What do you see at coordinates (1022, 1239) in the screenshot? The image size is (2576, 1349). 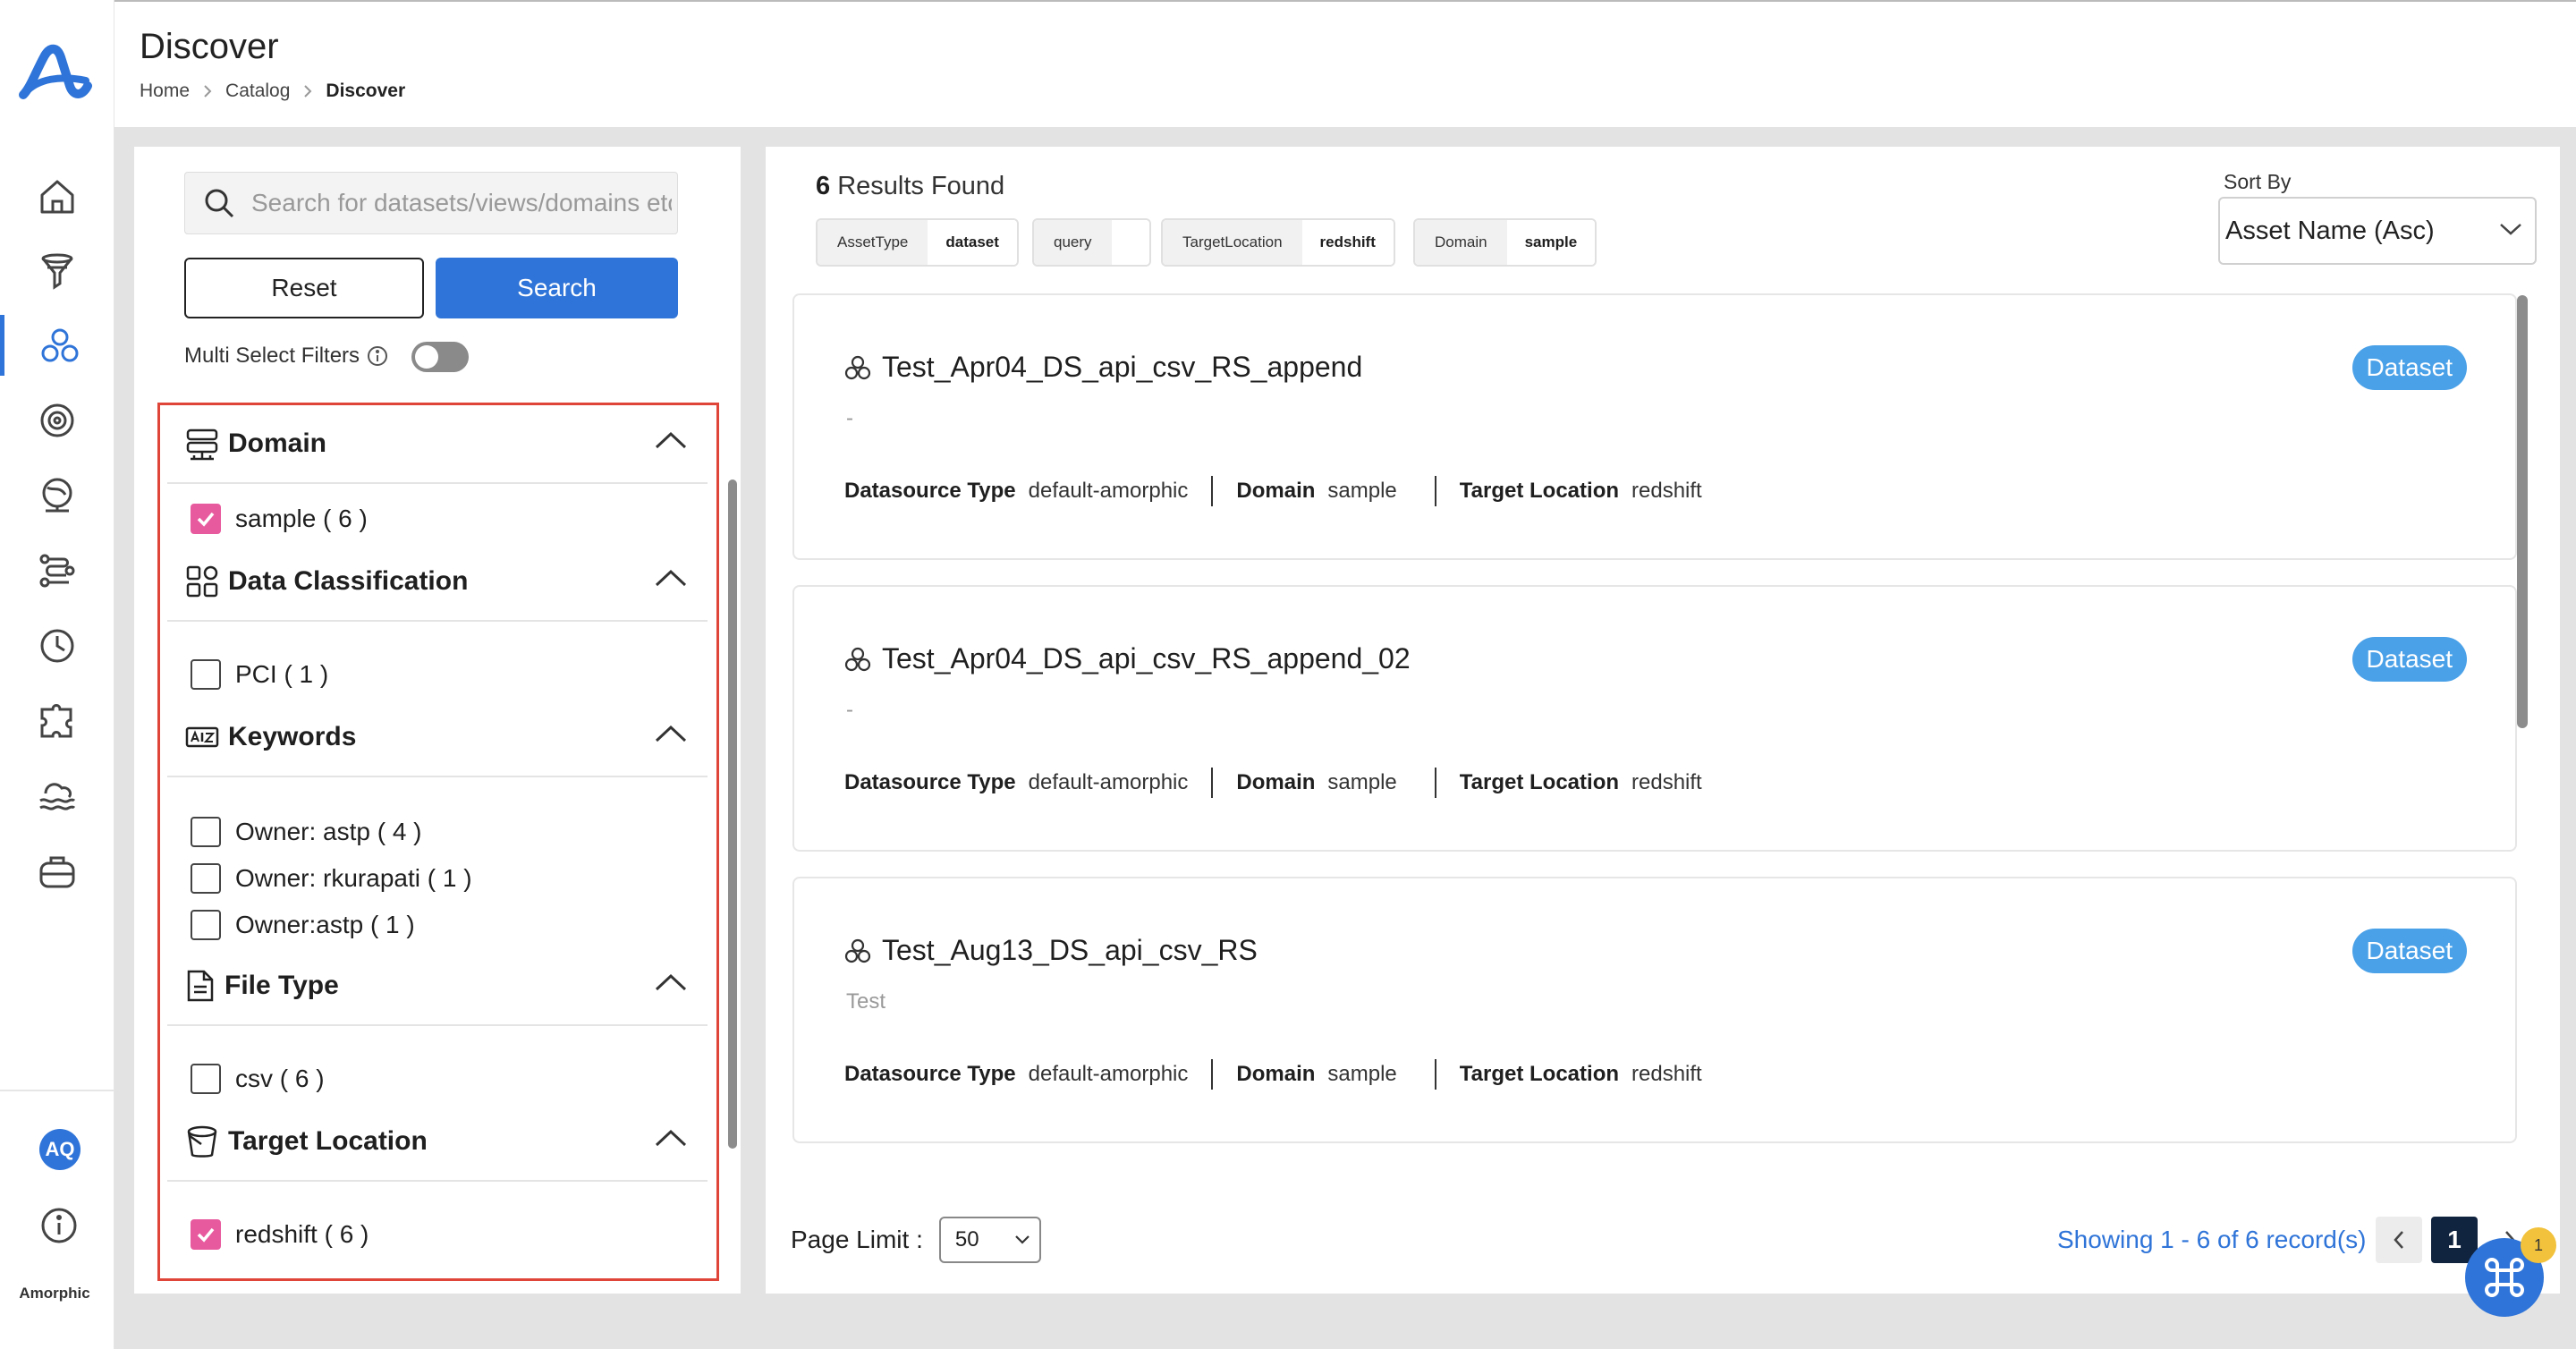 I see `chevron-down-icon` at bounding box center [1022, 1239].